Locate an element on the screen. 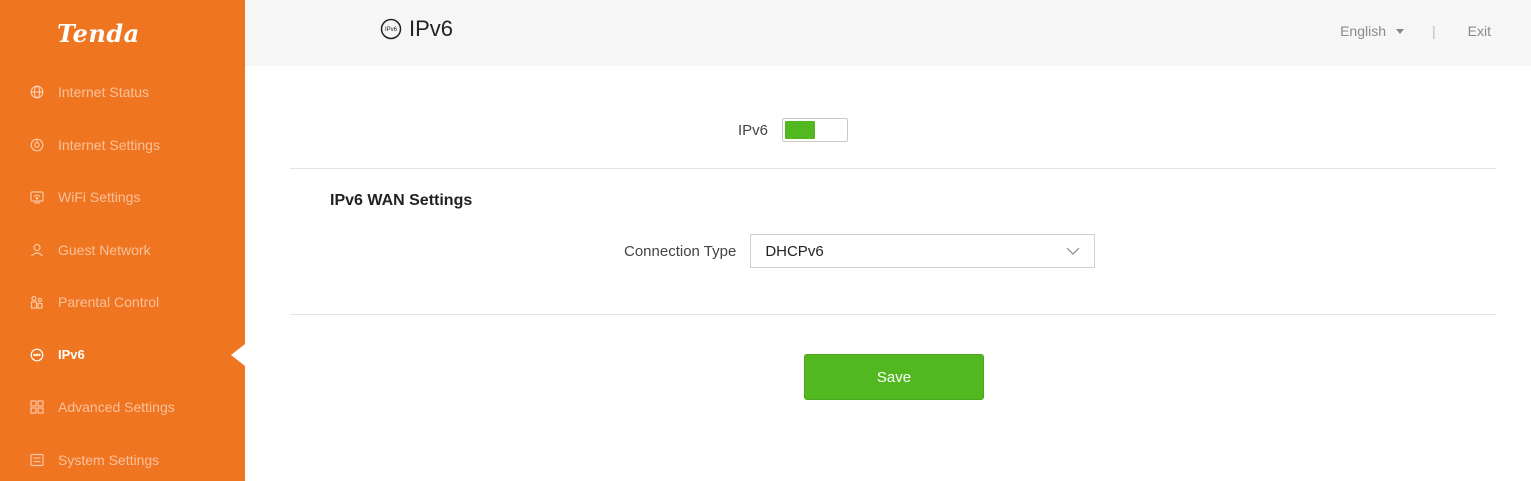 The width and height of the screenshot is (1531, 481). save-button: Save is located at coordinates (894, 377).